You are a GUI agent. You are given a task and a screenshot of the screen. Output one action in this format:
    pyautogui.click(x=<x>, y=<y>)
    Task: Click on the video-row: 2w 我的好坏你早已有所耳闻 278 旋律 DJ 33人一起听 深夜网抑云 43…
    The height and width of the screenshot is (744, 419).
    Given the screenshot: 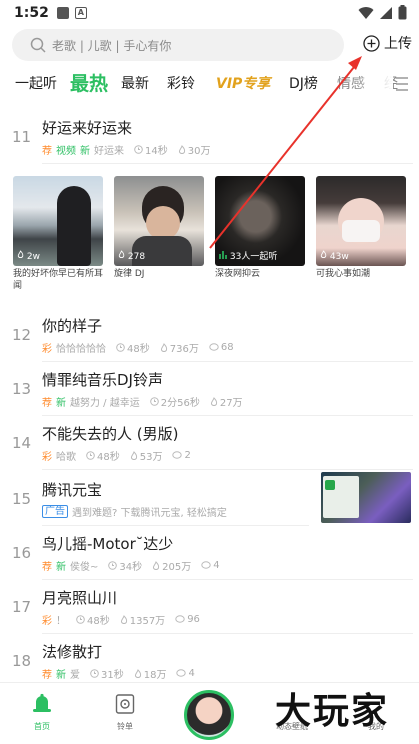 What is the action you would take?
    pyautogui.click(x=213, y=233)
    